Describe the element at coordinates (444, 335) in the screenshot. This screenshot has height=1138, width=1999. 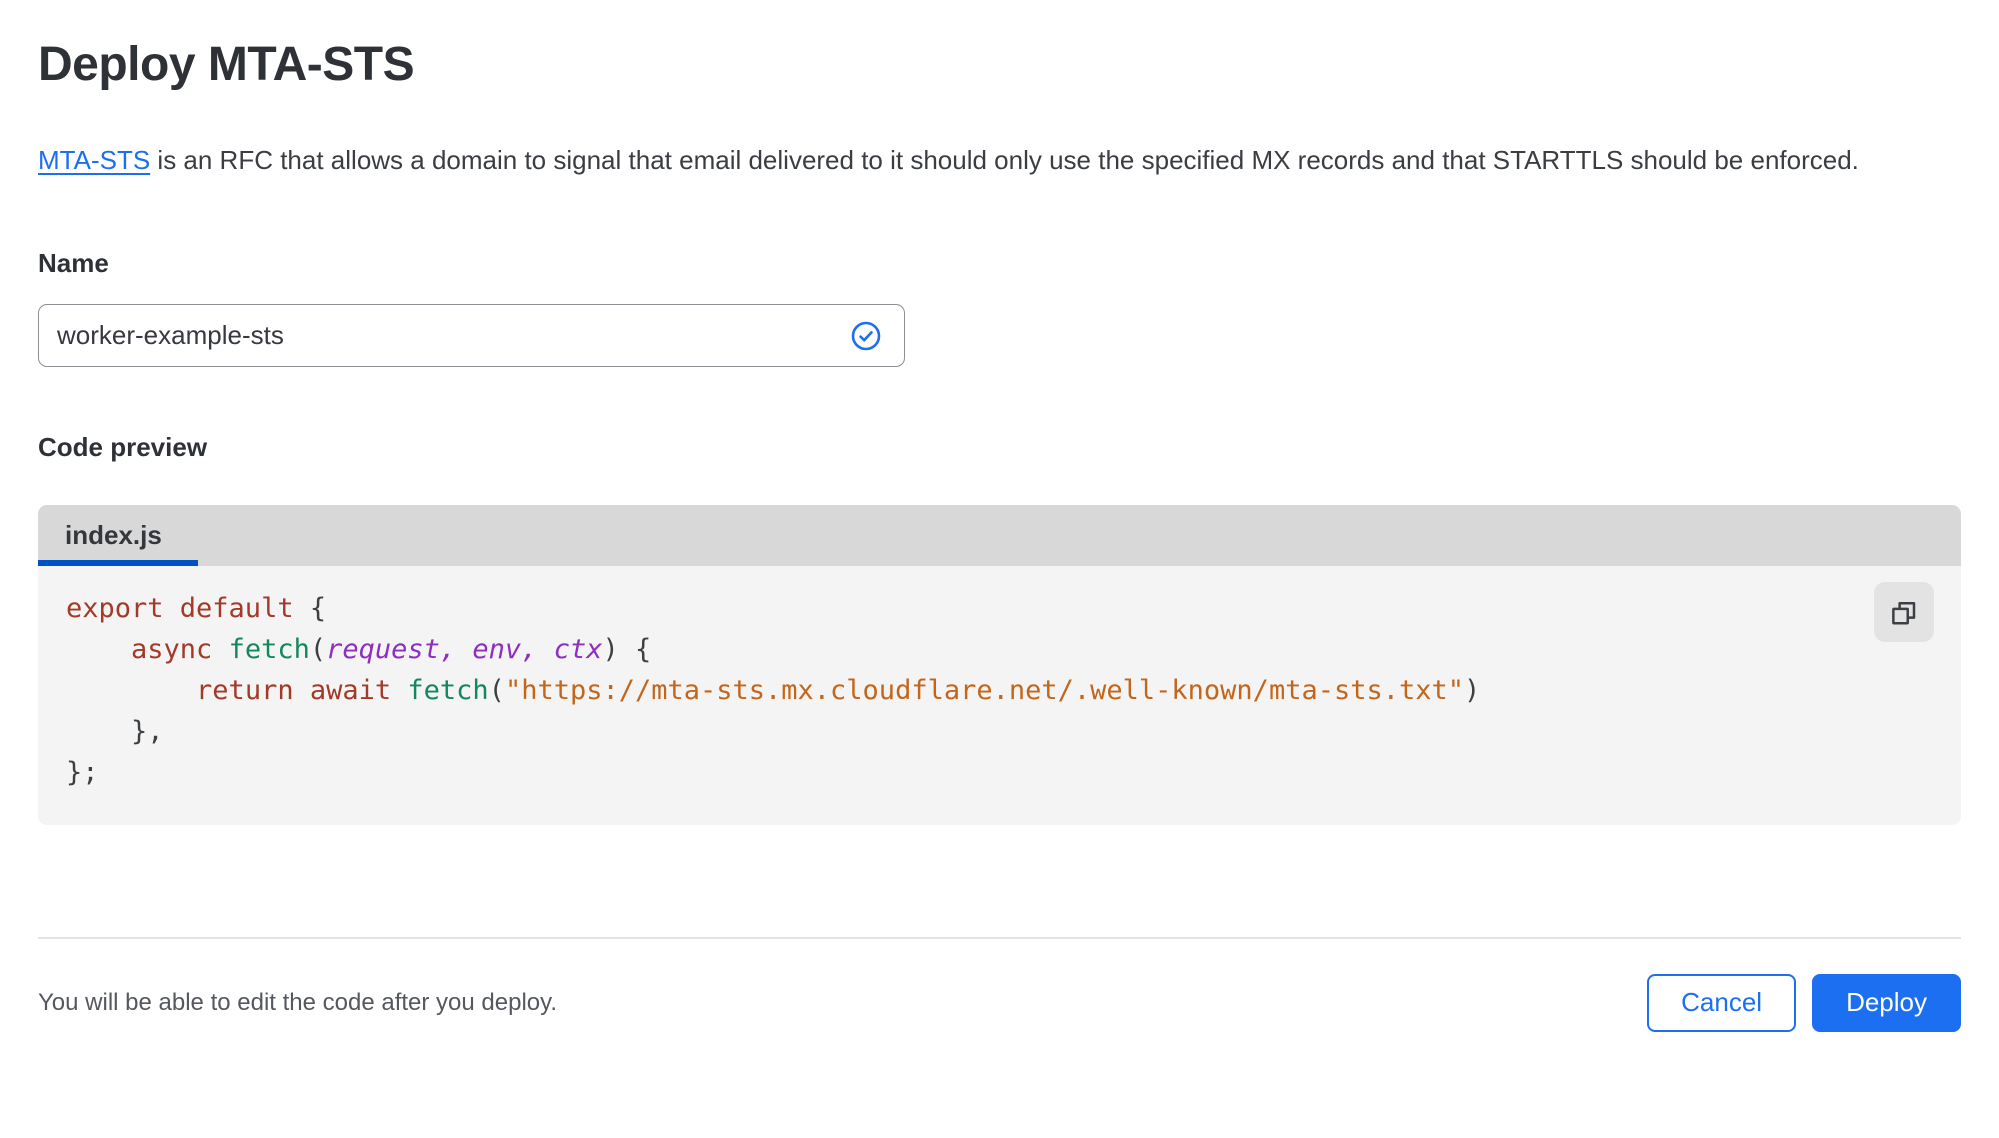
I see `name-input` at that location.